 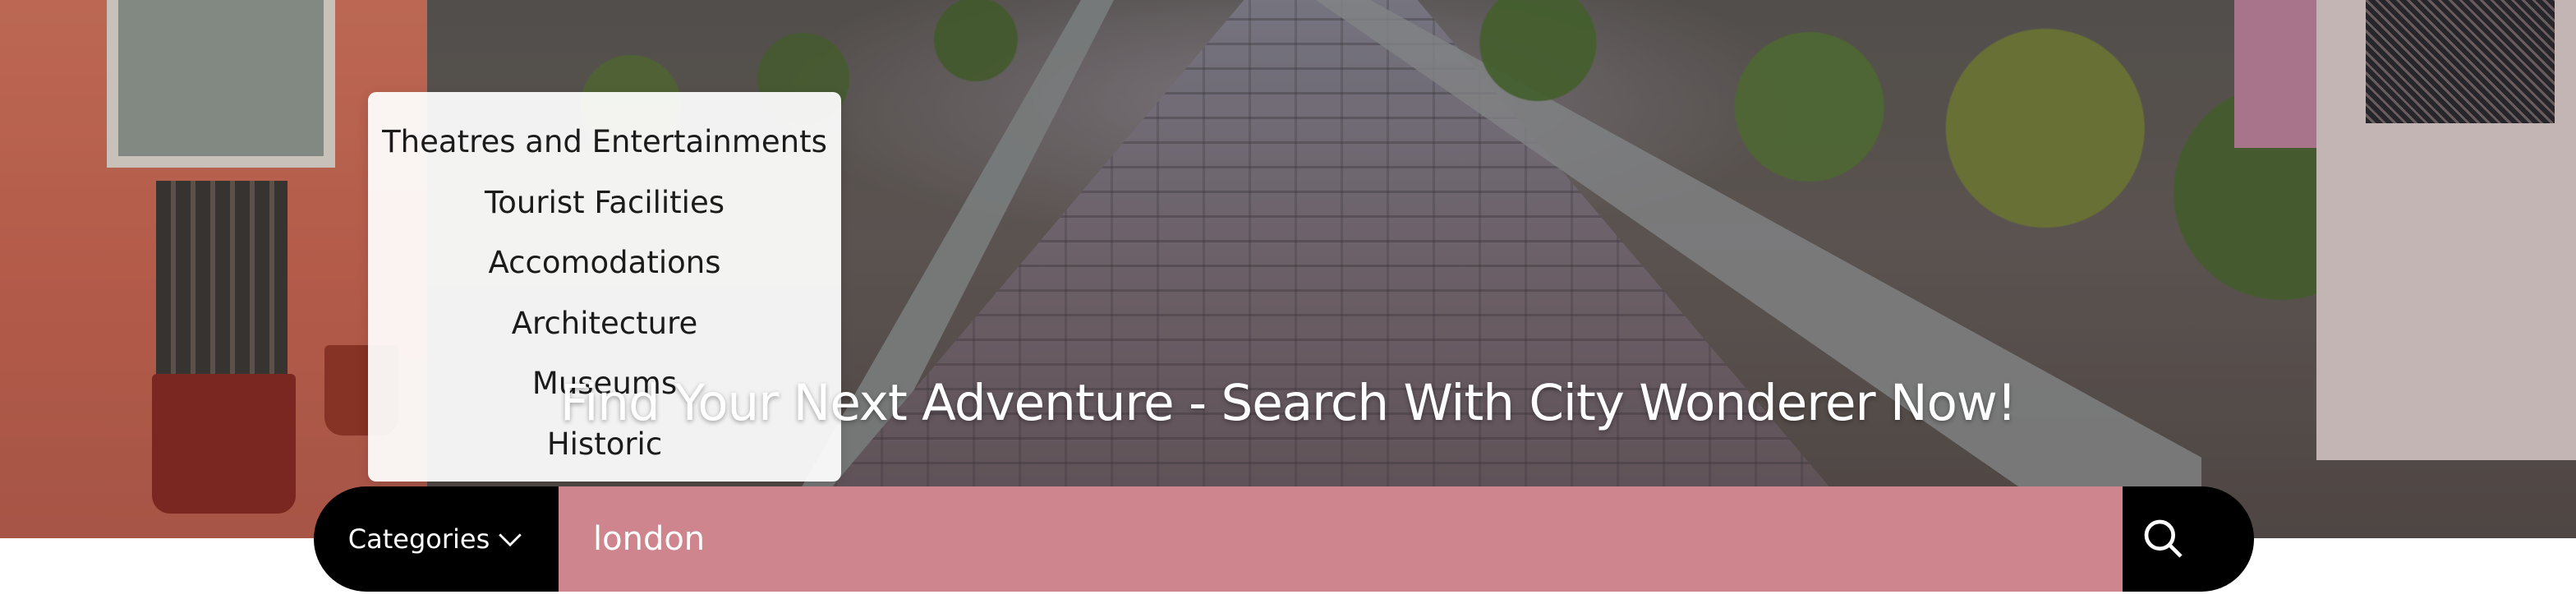 I want to click on building-left, so click(x=213, y=269).